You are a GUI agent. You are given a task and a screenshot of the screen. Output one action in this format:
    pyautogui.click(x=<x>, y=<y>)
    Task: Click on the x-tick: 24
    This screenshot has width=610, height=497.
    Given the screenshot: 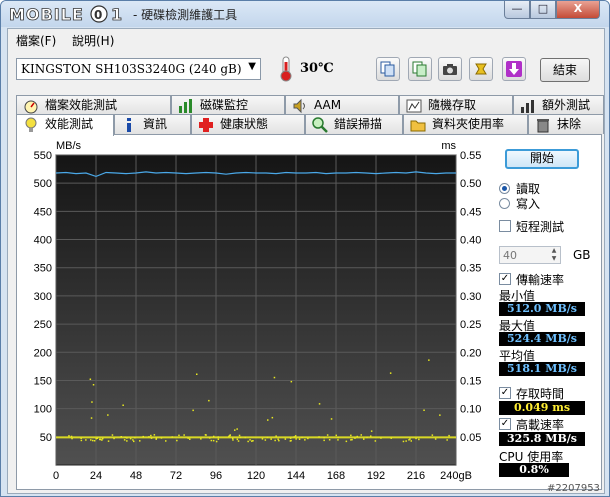 What is the action you would take?
    pyautogui.click(x=96, y=476)
    